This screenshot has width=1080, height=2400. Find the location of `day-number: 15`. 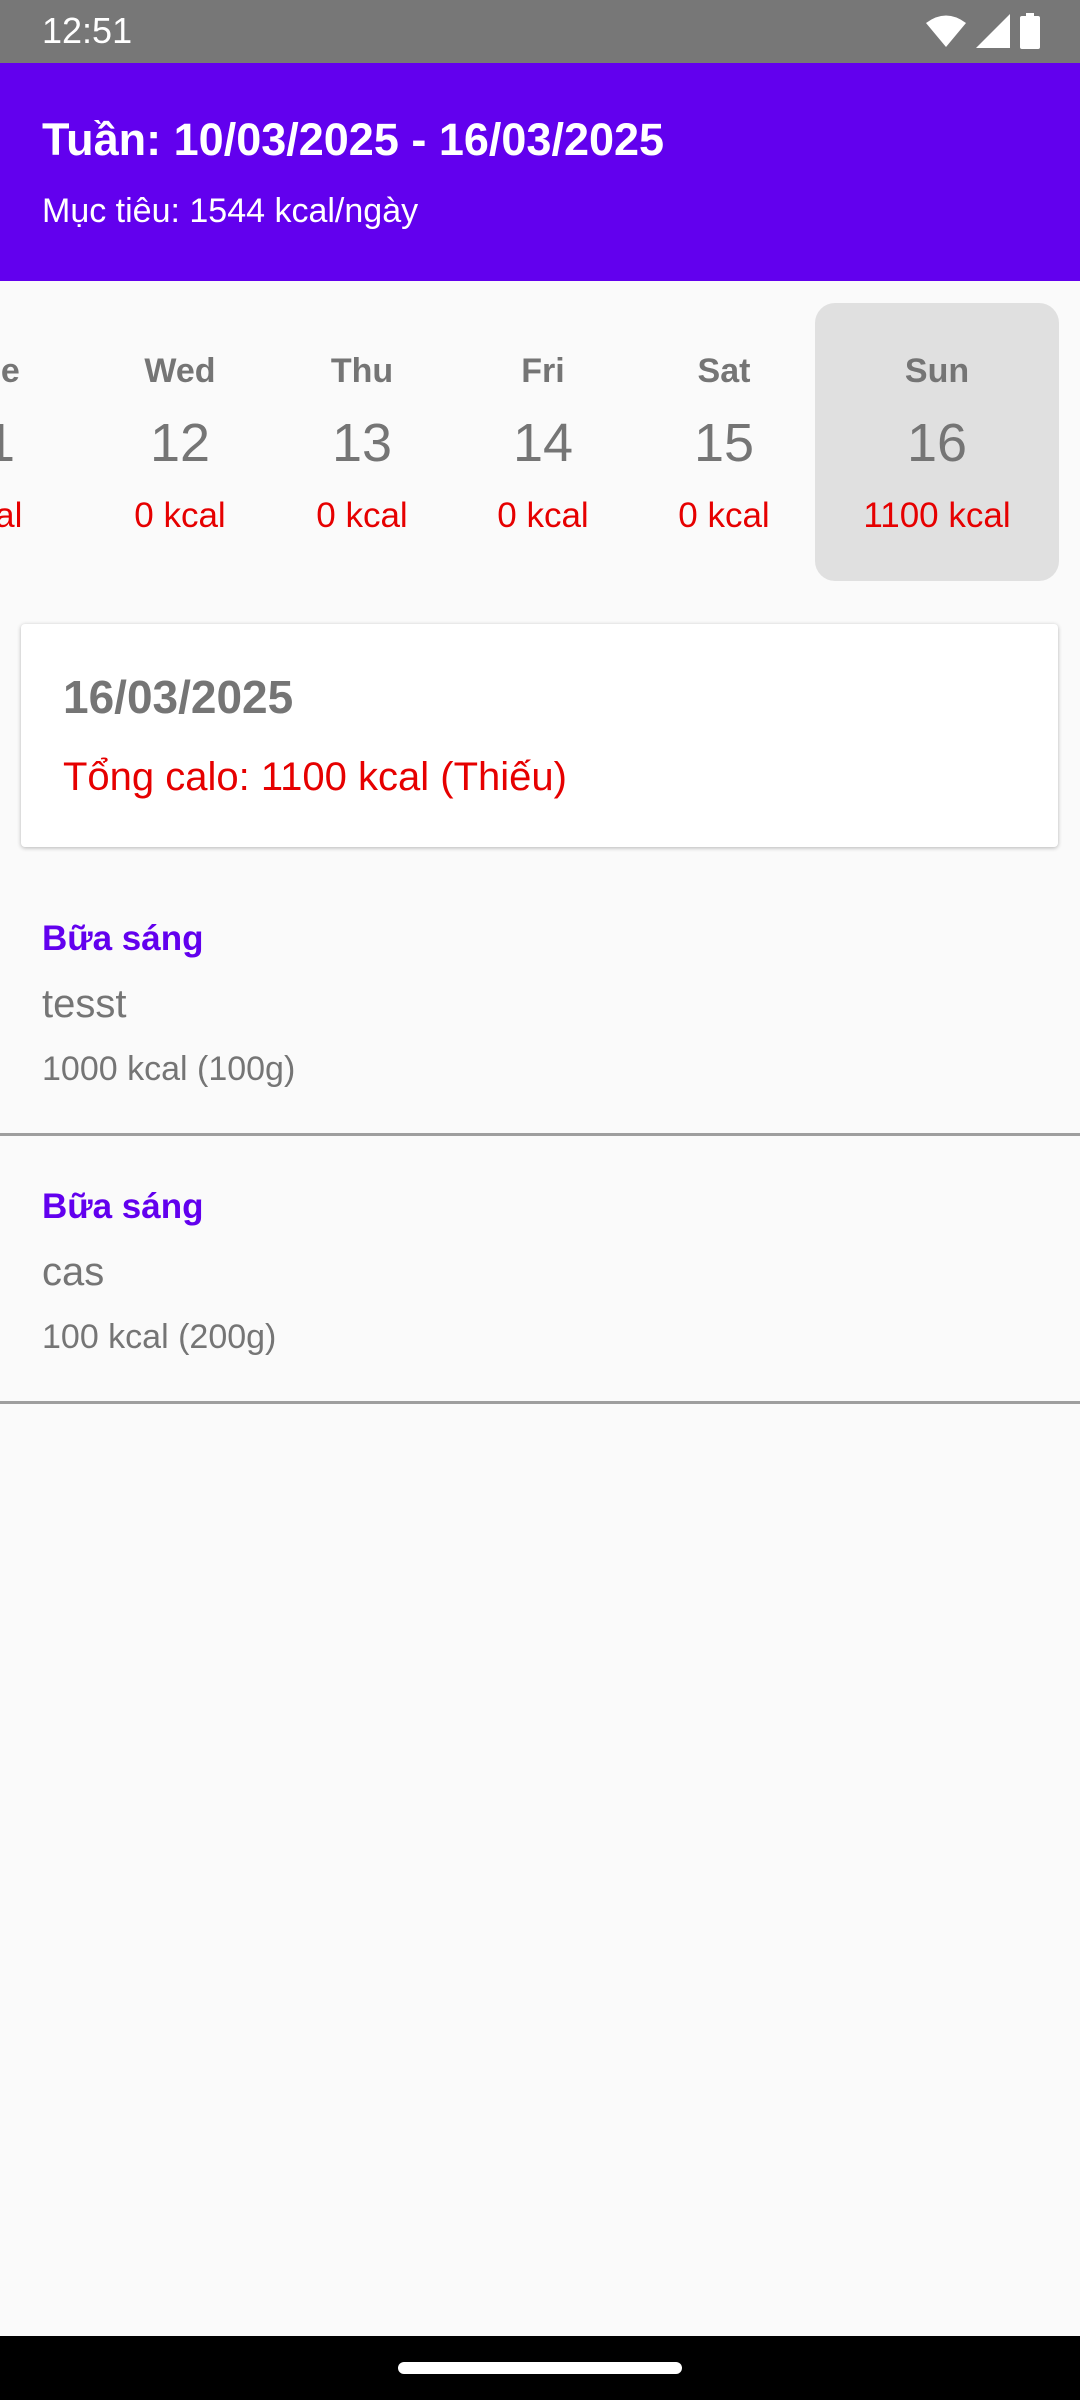

day-number: 15 is located at coordinates (724, 443).